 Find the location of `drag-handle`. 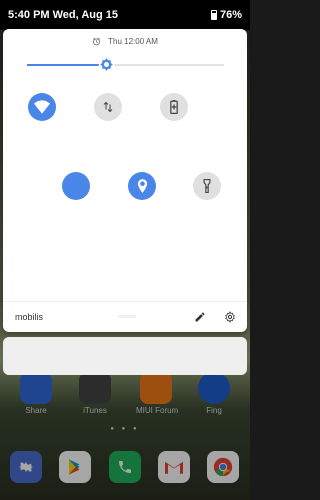

drag-handle is located at coordinates (127, 316).